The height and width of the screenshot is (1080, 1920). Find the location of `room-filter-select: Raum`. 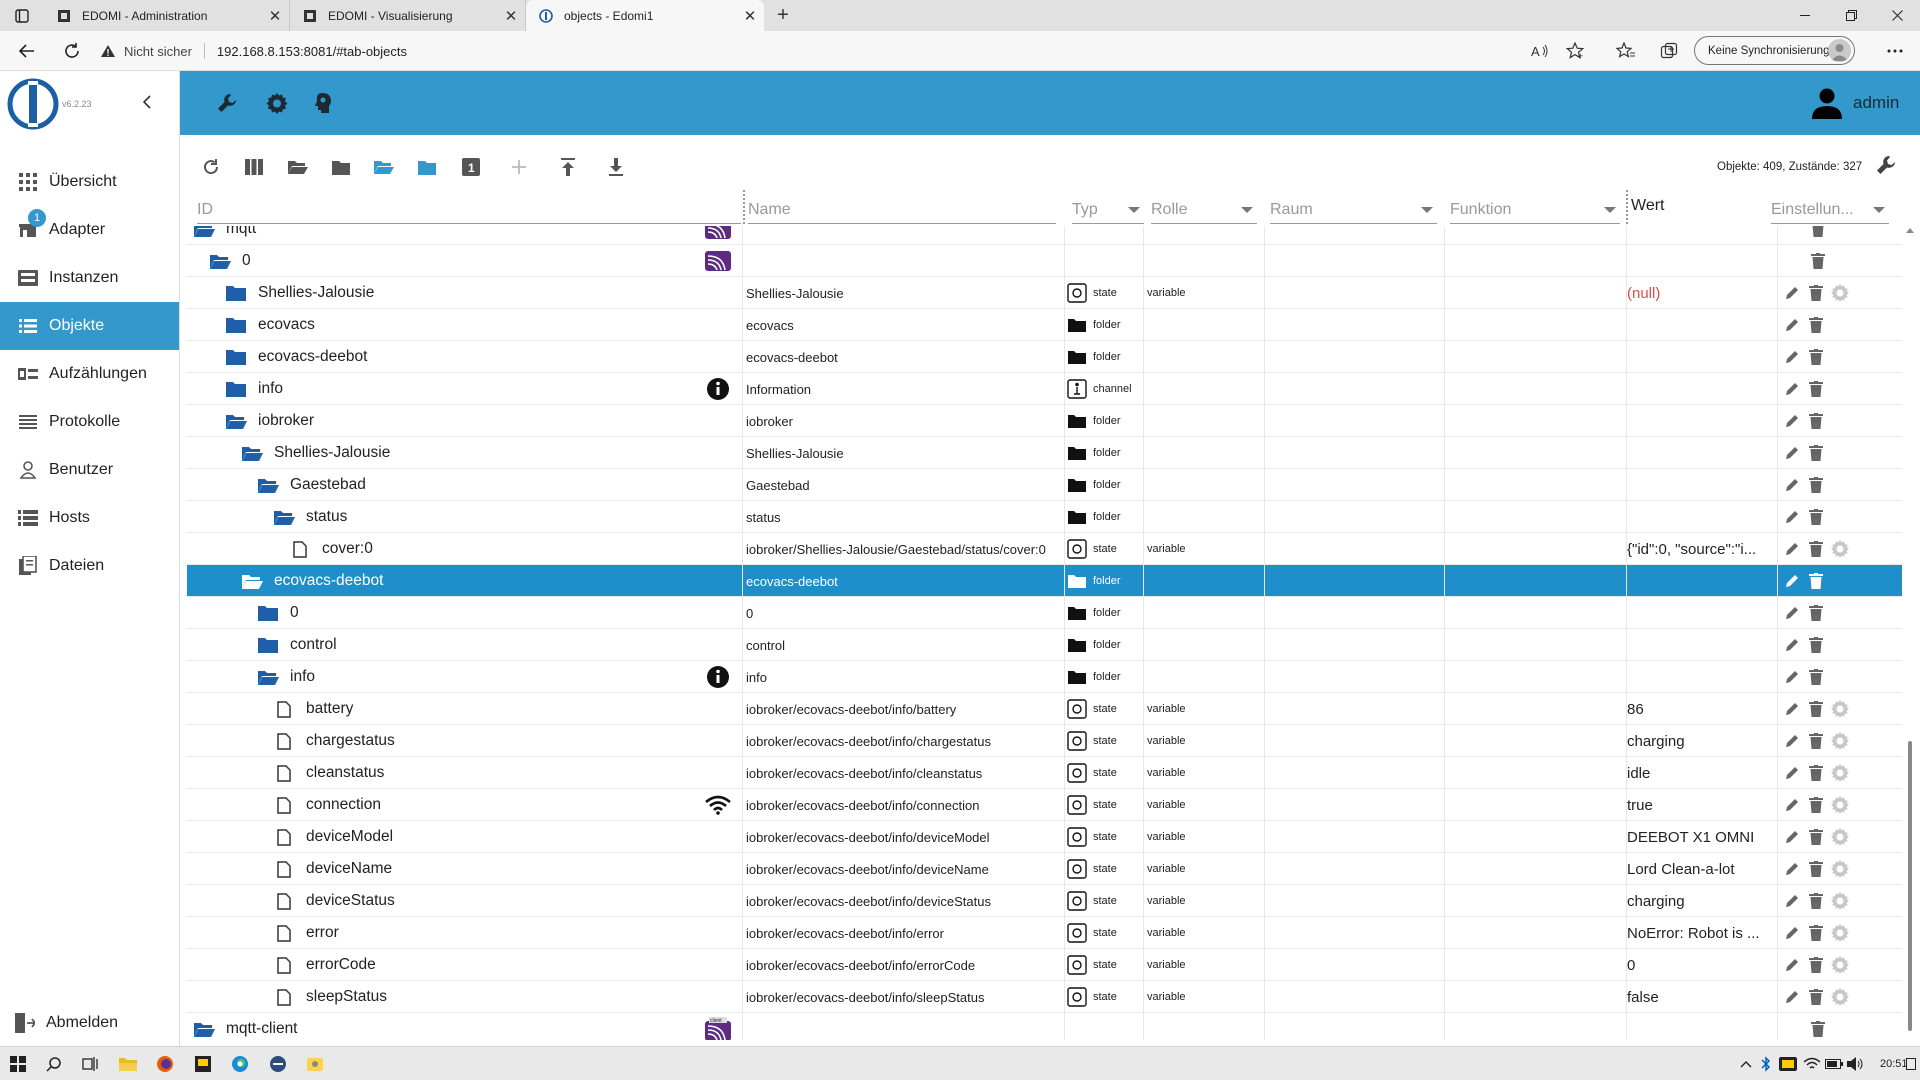

room-filter-select: Raum is located at coordinates (1353, 210).